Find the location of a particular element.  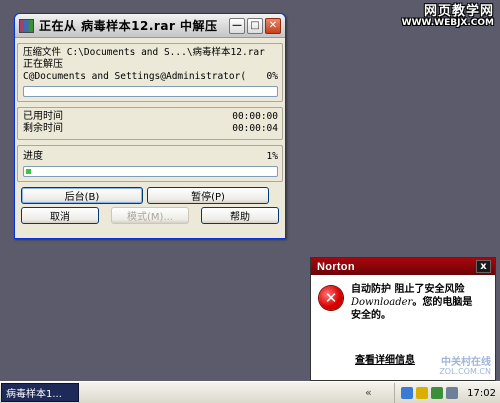

norton-message: 自动防护 阻止了安全风险 Downloader。您的电脑是 安全的。 is located at coordinates (411, 302).